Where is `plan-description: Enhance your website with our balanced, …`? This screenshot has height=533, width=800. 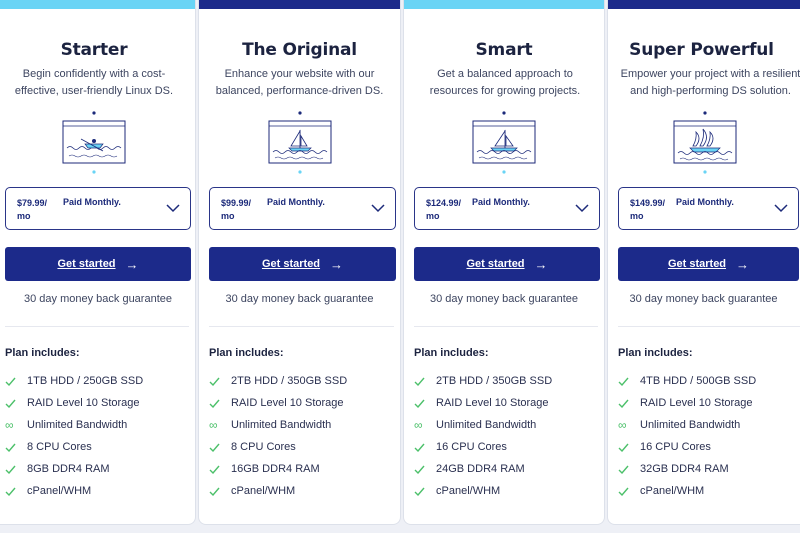
plan-description: Enhance your website with our balanced, … is located at coordinates (299, 82).